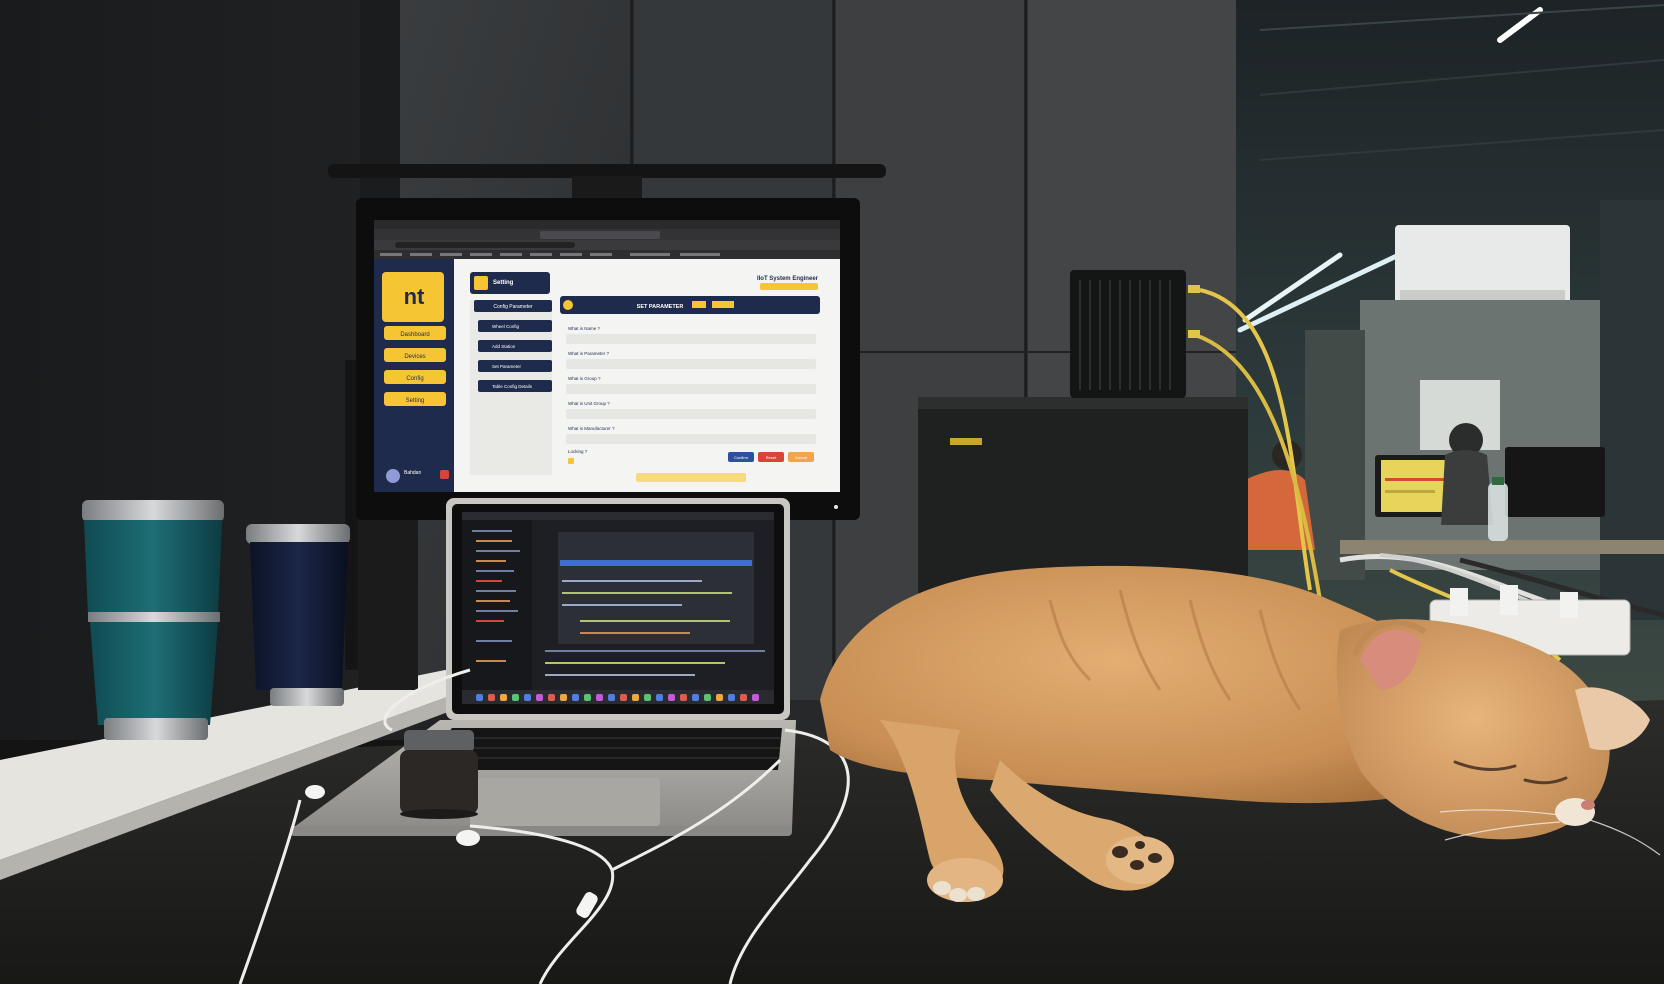 The height and width of the screenshot is (984, 1664). Describe the element at coordinates (512, 386) in the screenshot. I see `menu-table-config-label: Table Config Details` at that location.